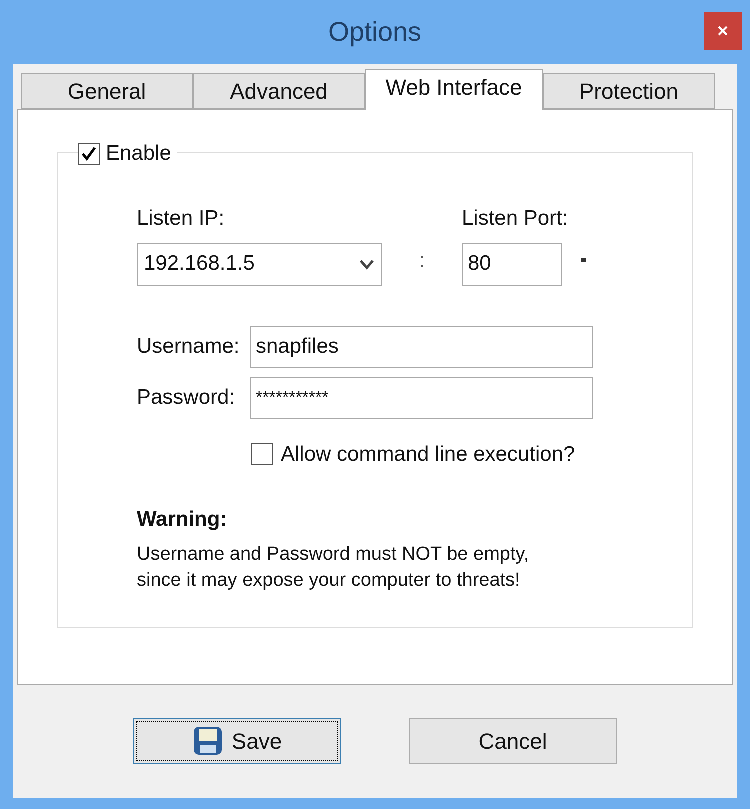 This screenshot has width=750, height=809. What do you see at coordinates (181, 219) in the screenshot?
I see `listen-ip-label: Listen IP:` at bounding box center [181, 219].